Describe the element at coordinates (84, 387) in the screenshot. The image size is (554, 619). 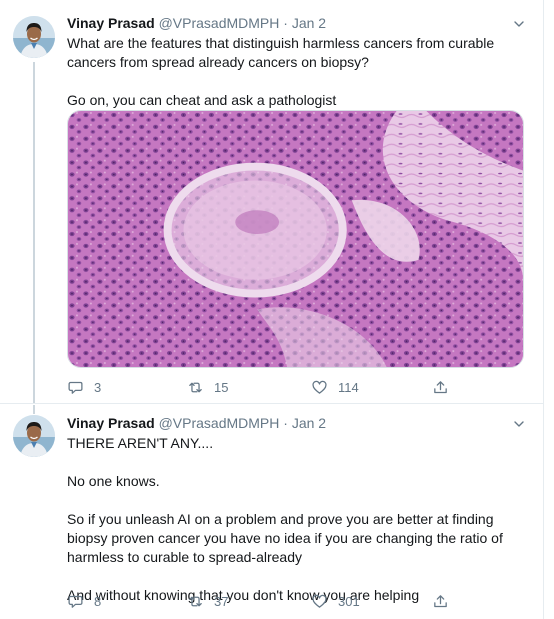
I see `reply-button: 3` at that location.